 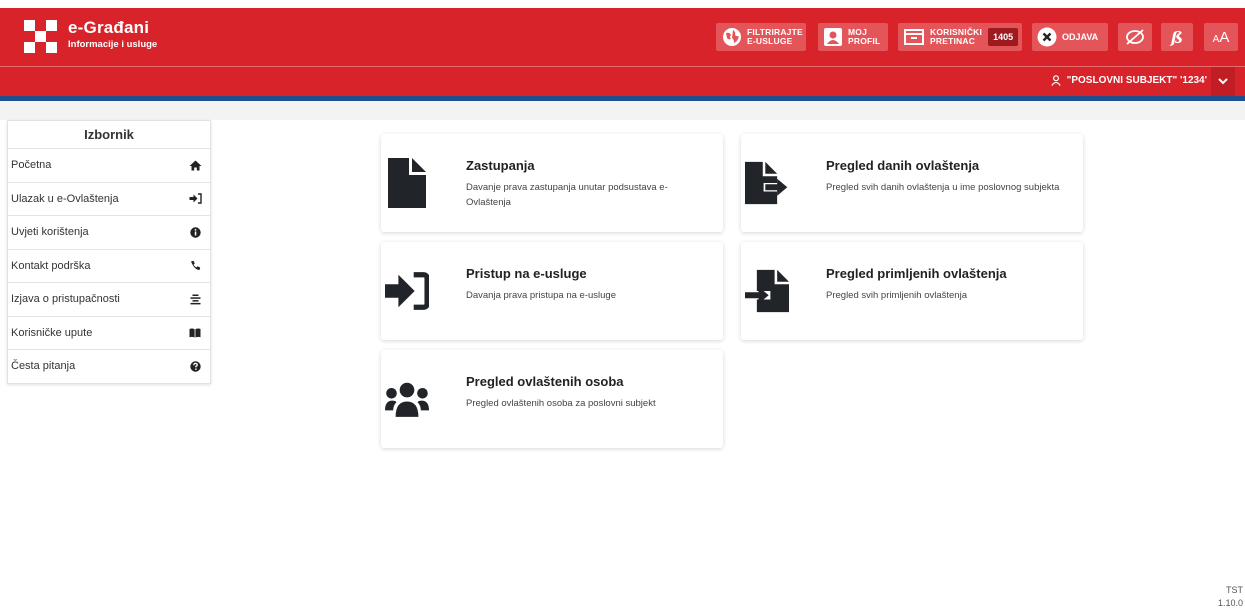 What do you see at coordinates (864, 41) in the screenshot?
I see `profile-label-line2: PROFIL` at bounding box center [864, 41].